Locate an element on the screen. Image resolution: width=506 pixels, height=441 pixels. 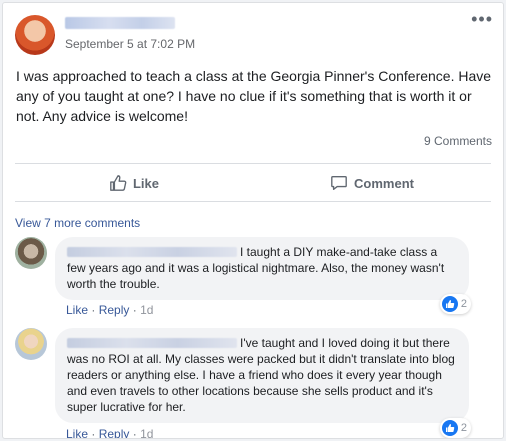
like-button: Like is located at coordinates (134, 183).